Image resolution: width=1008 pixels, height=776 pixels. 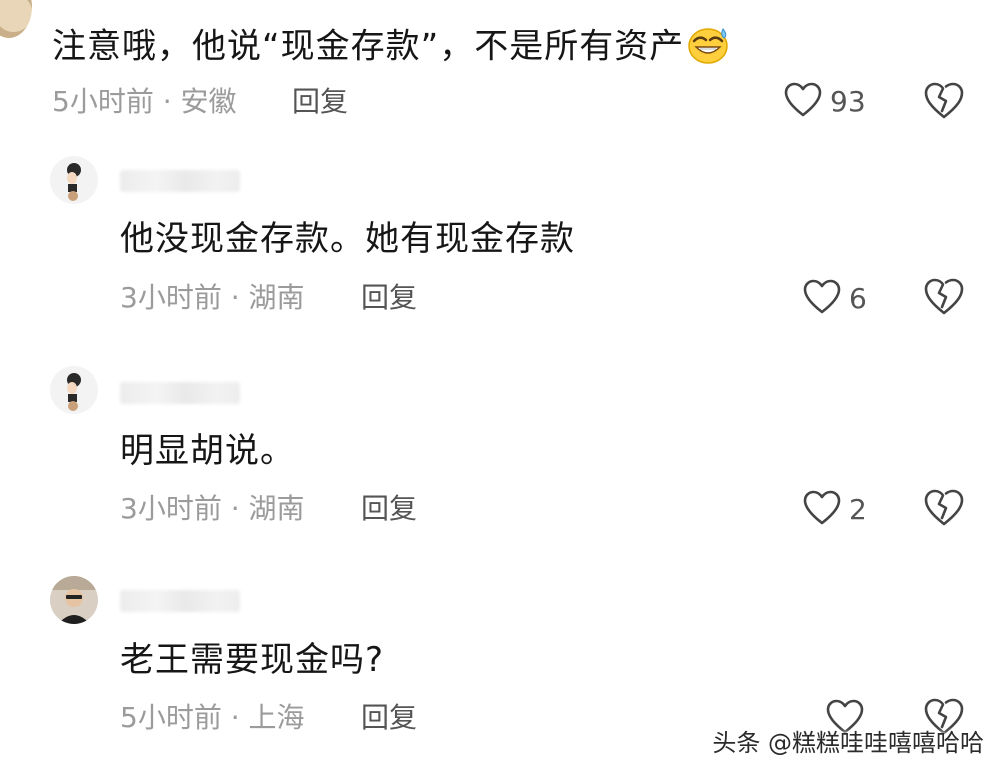 I want to click on comment-text: 明显胡说。, so click(x=207, y=451).